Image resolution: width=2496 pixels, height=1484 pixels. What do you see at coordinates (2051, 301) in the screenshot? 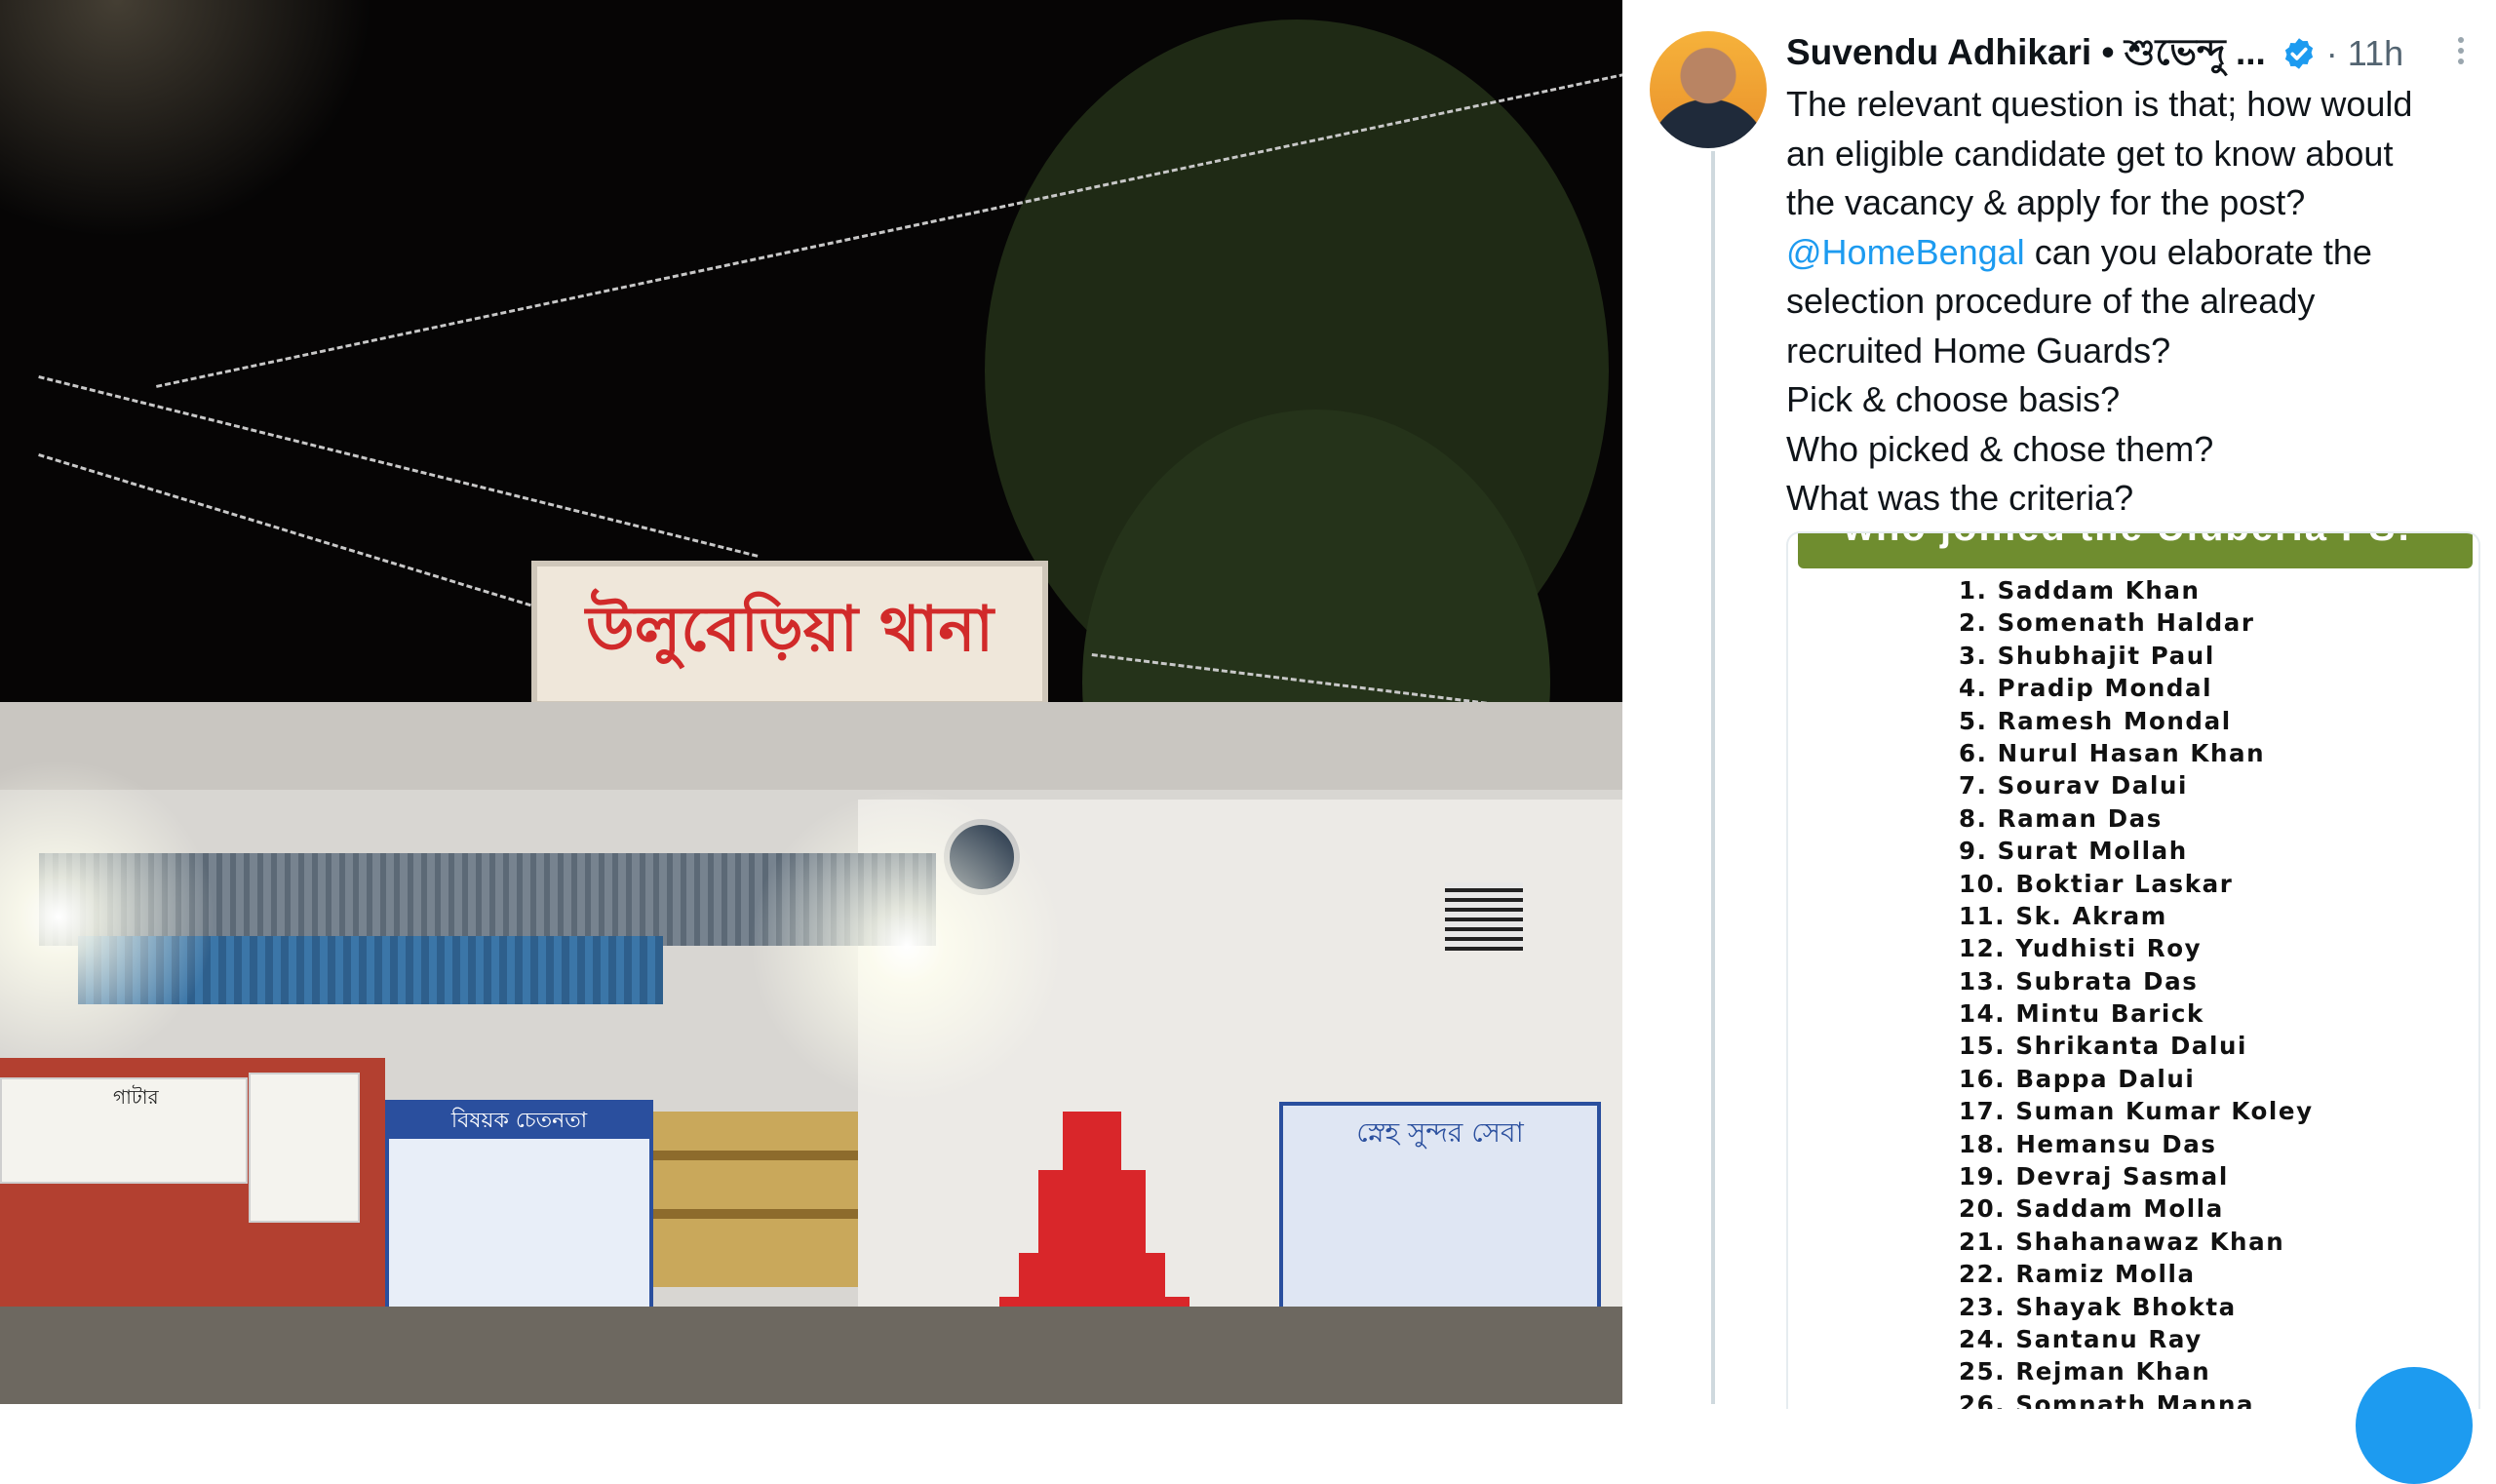
I see `tweet-text-line: selection procedure of the already` at bounding box center [2051, 301].